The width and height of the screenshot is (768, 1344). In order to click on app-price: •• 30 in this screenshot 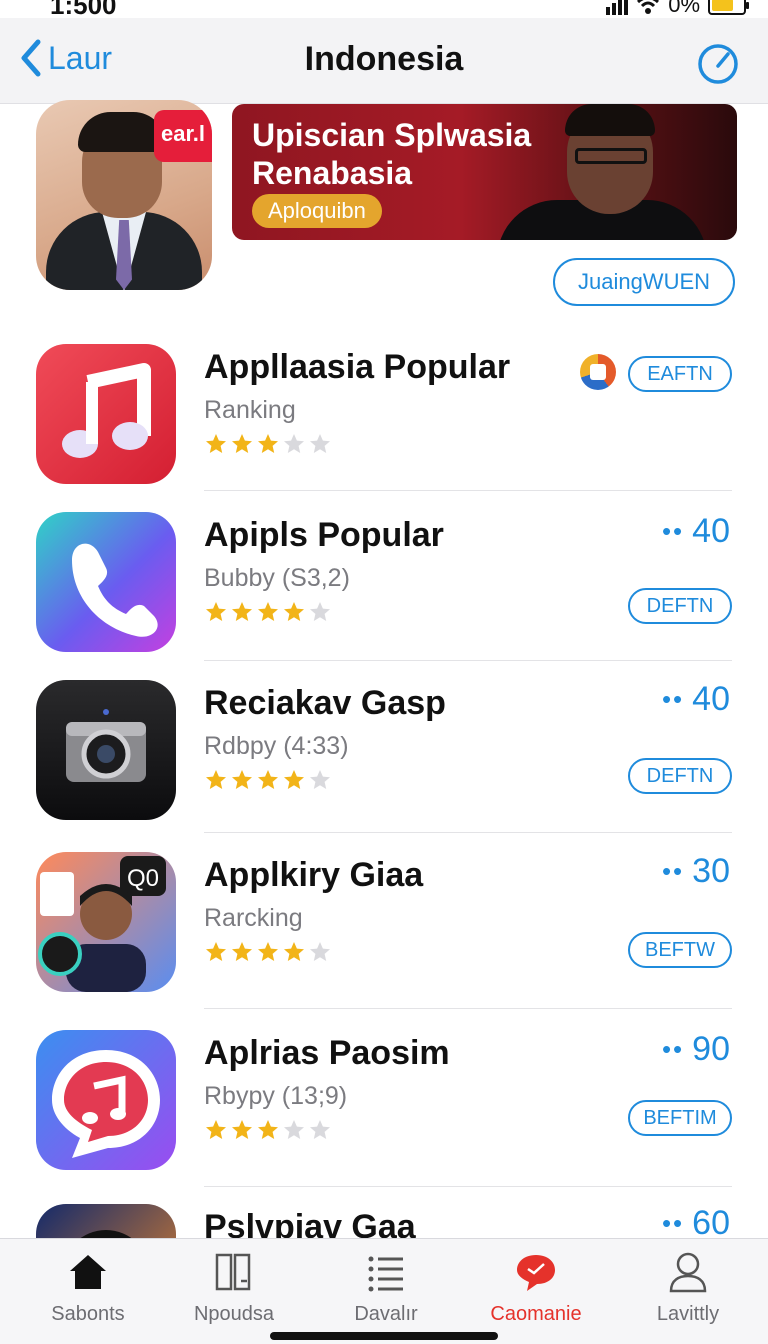, I will do `click(696, 871)`.